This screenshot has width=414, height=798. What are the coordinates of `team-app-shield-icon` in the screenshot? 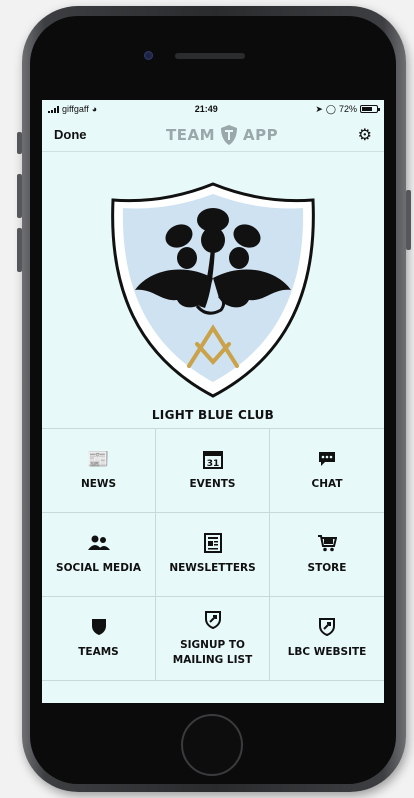 It's located at (229, 134).